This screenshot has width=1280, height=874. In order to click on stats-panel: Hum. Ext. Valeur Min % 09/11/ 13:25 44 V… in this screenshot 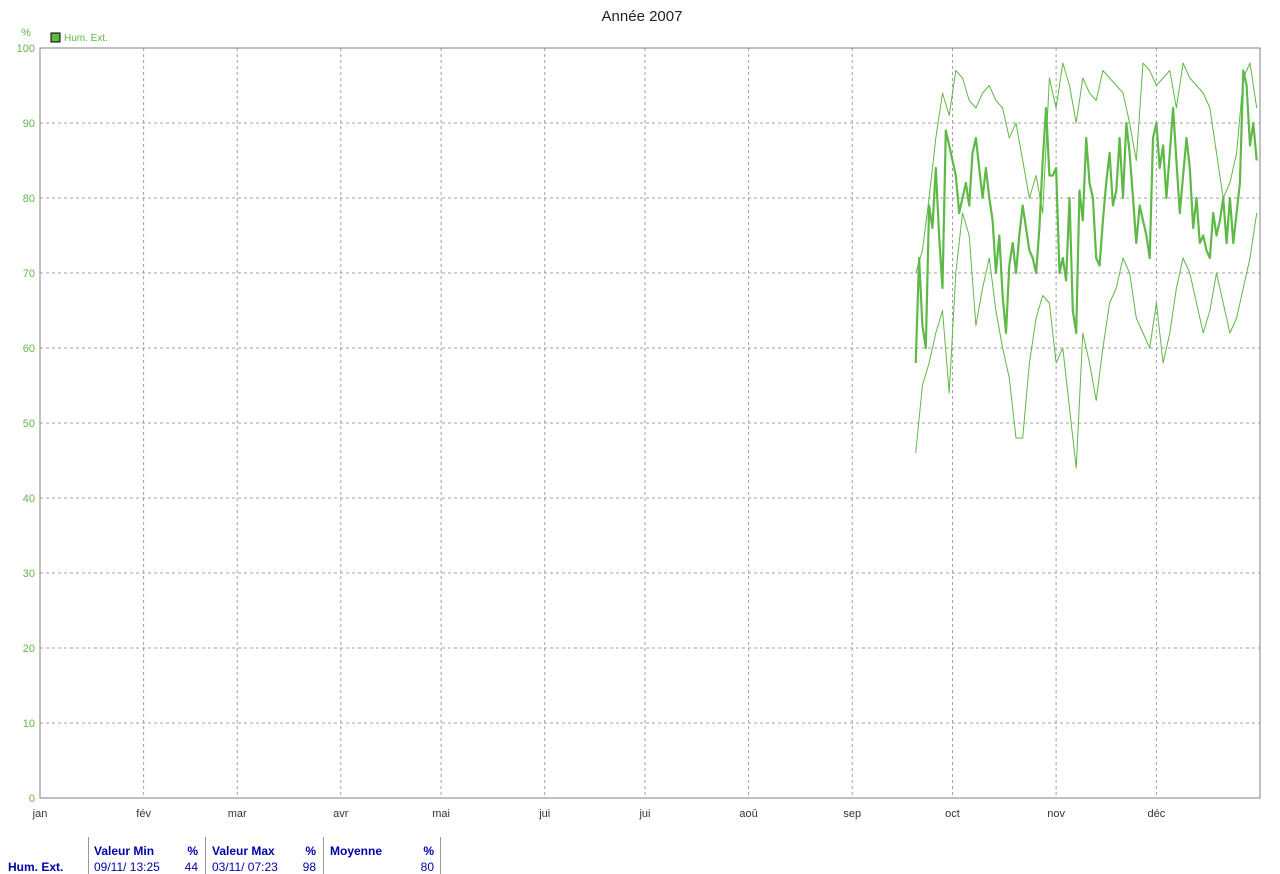, I will do `click(640, 854)`.